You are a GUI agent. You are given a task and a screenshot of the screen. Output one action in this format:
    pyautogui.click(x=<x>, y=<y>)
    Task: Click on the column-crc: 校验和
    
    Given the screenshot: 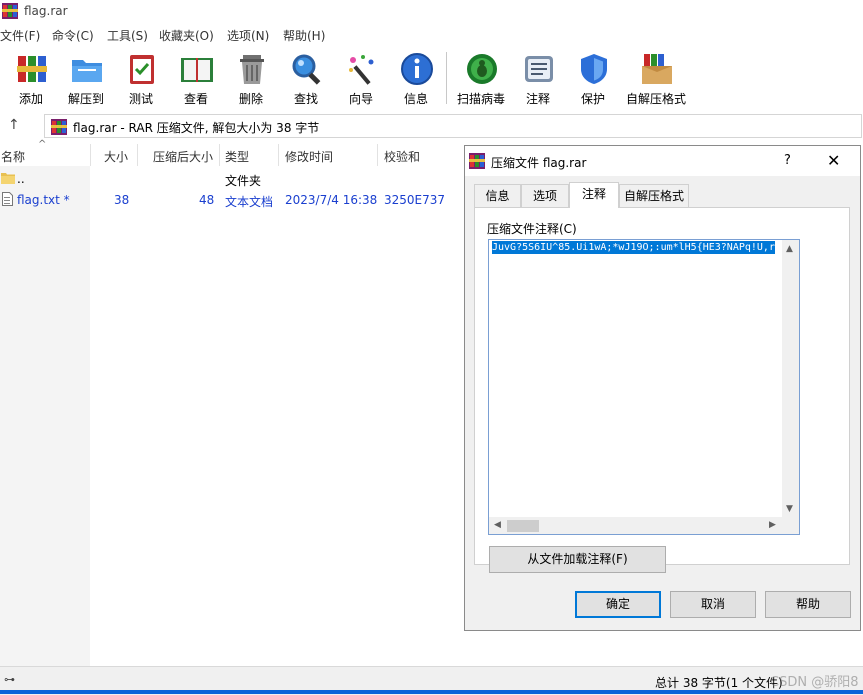 What is the action you would take?
    pyautogui.click(x=402, y=156)
    